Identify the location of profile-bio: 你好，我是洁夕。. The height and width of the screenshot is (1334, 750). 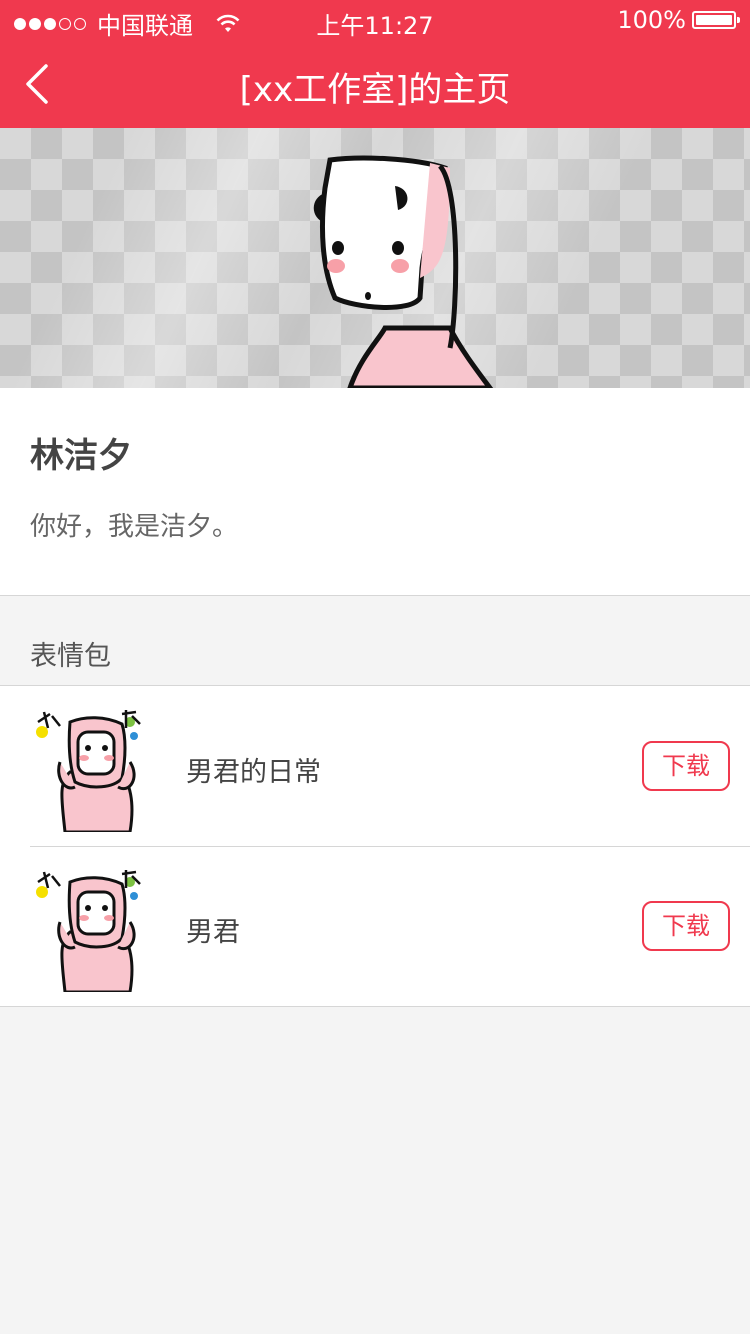
(134, 527).